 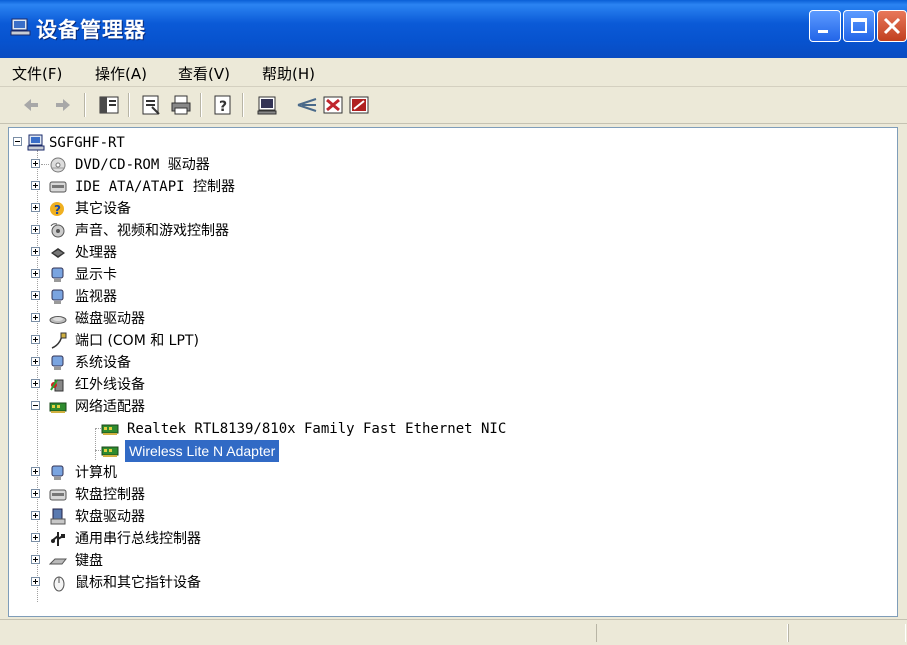 What do you see at coordinates (138, 539) in the screenshot?
I see `tree-item-label: 通用串行总线控制器` at bounding box center [138, 539].